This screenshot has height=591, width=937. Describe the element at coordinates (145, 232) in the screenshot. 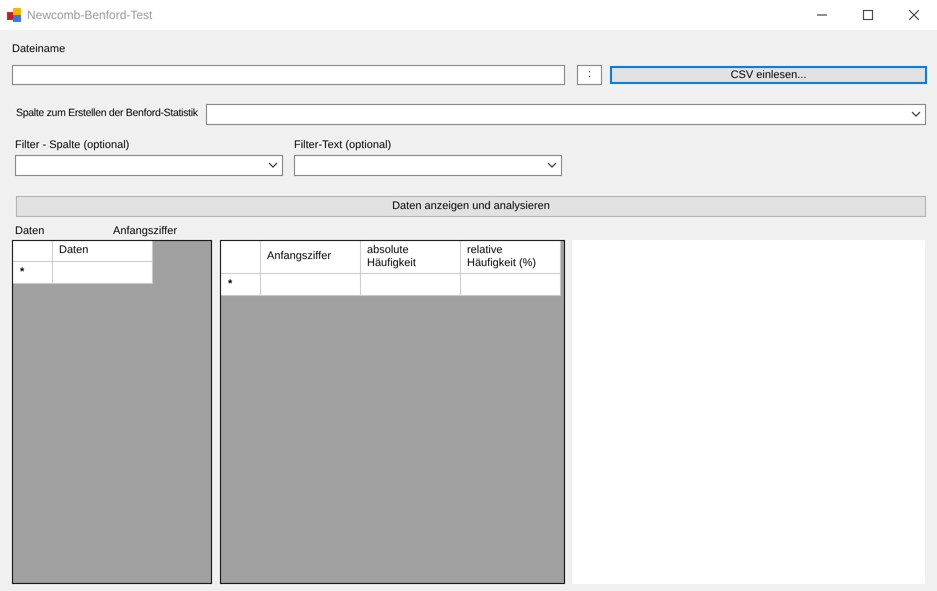

I see `grid-label: Anfangsziffer` at that location.